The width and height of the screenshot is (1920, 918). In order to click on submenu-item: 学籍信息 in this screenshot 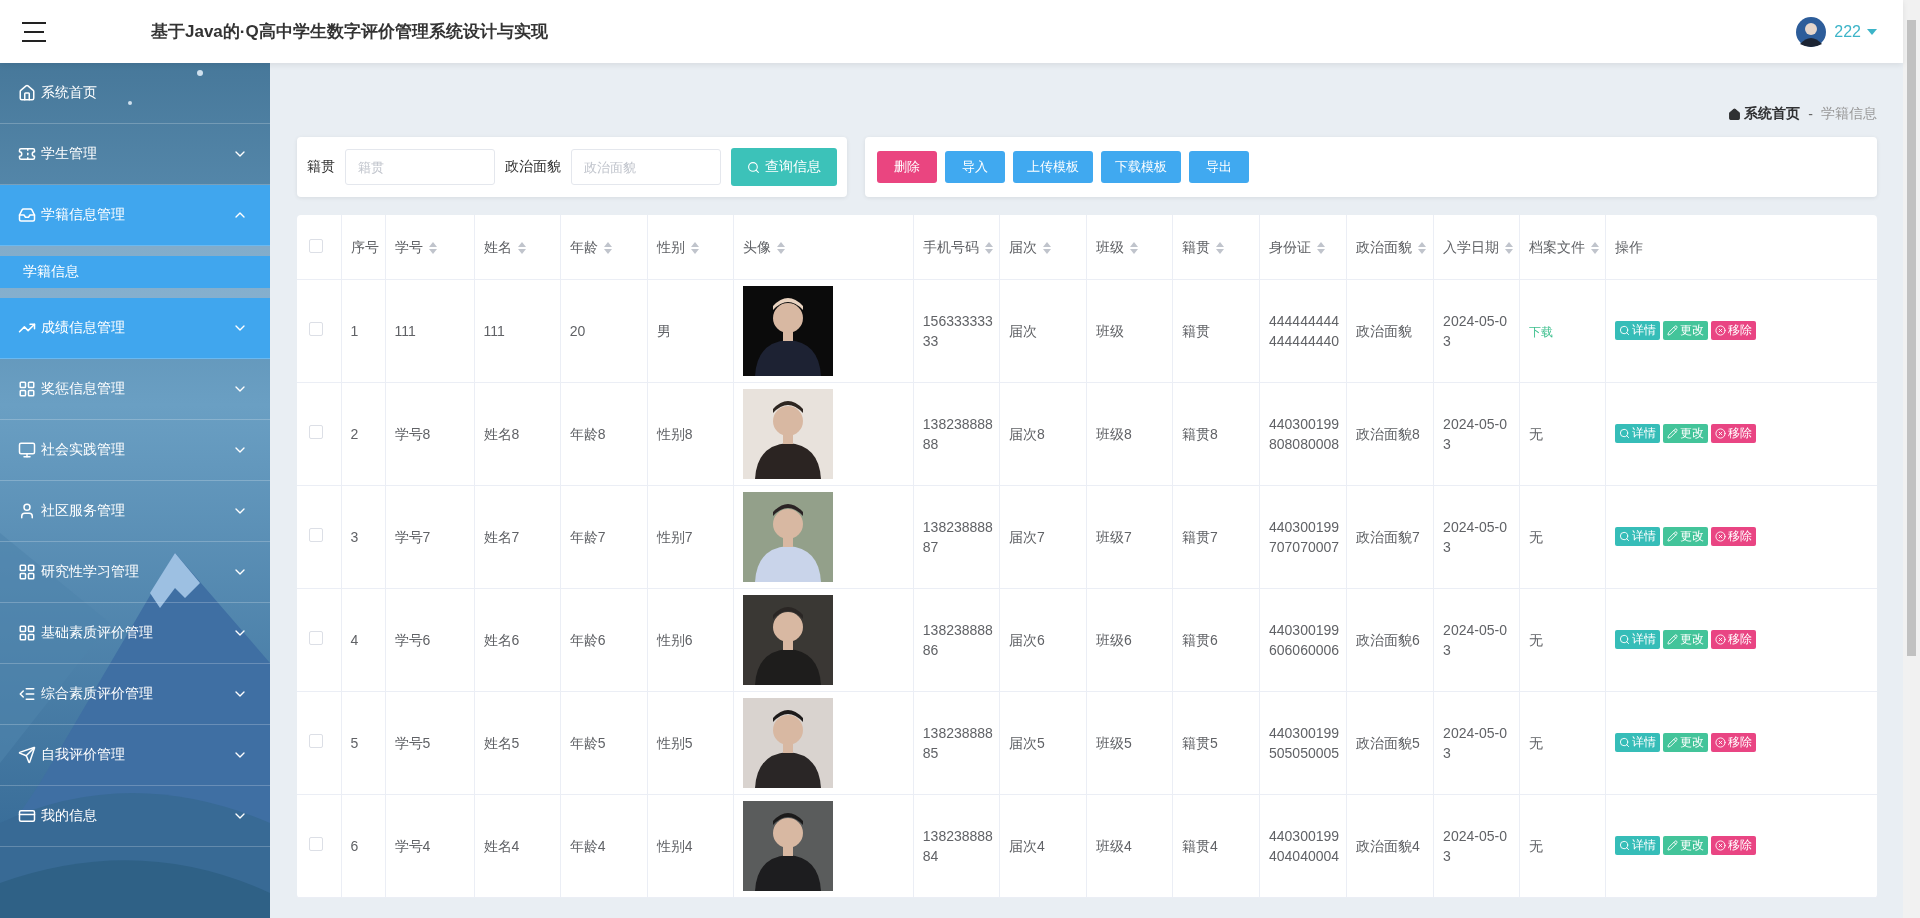, I will do `click(135, 272)`.